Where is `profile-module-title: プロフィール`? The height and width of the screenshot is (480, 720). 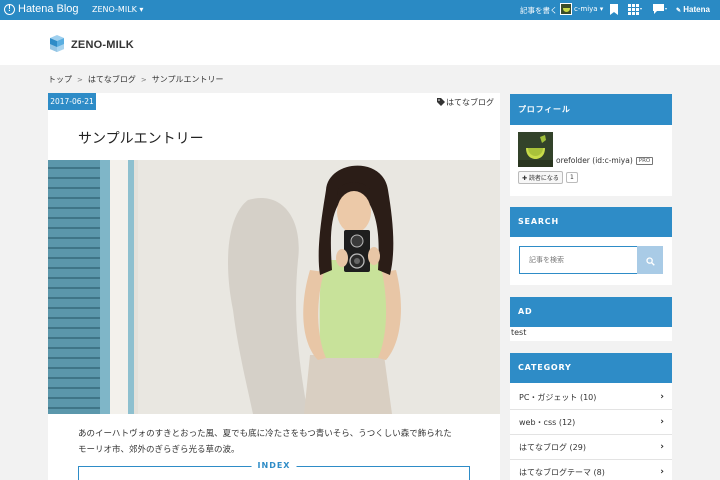
profile-module-title: プロフィール is located at coordinates (591, 109).